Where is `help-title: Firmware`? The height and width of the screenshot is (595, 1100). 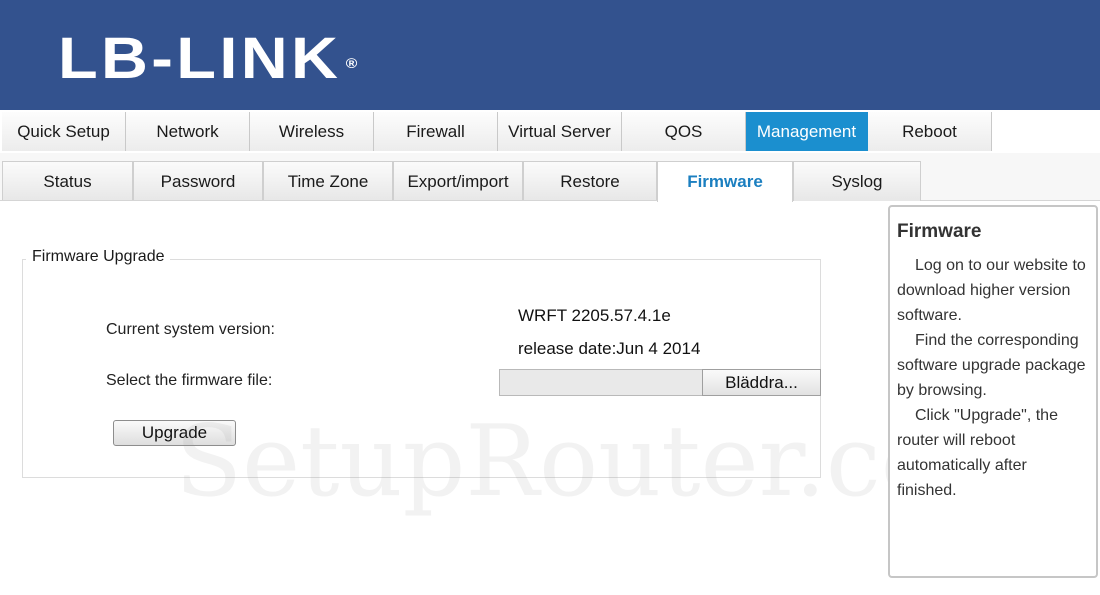 help-title: Firmware is located at coordinates (939, 231).